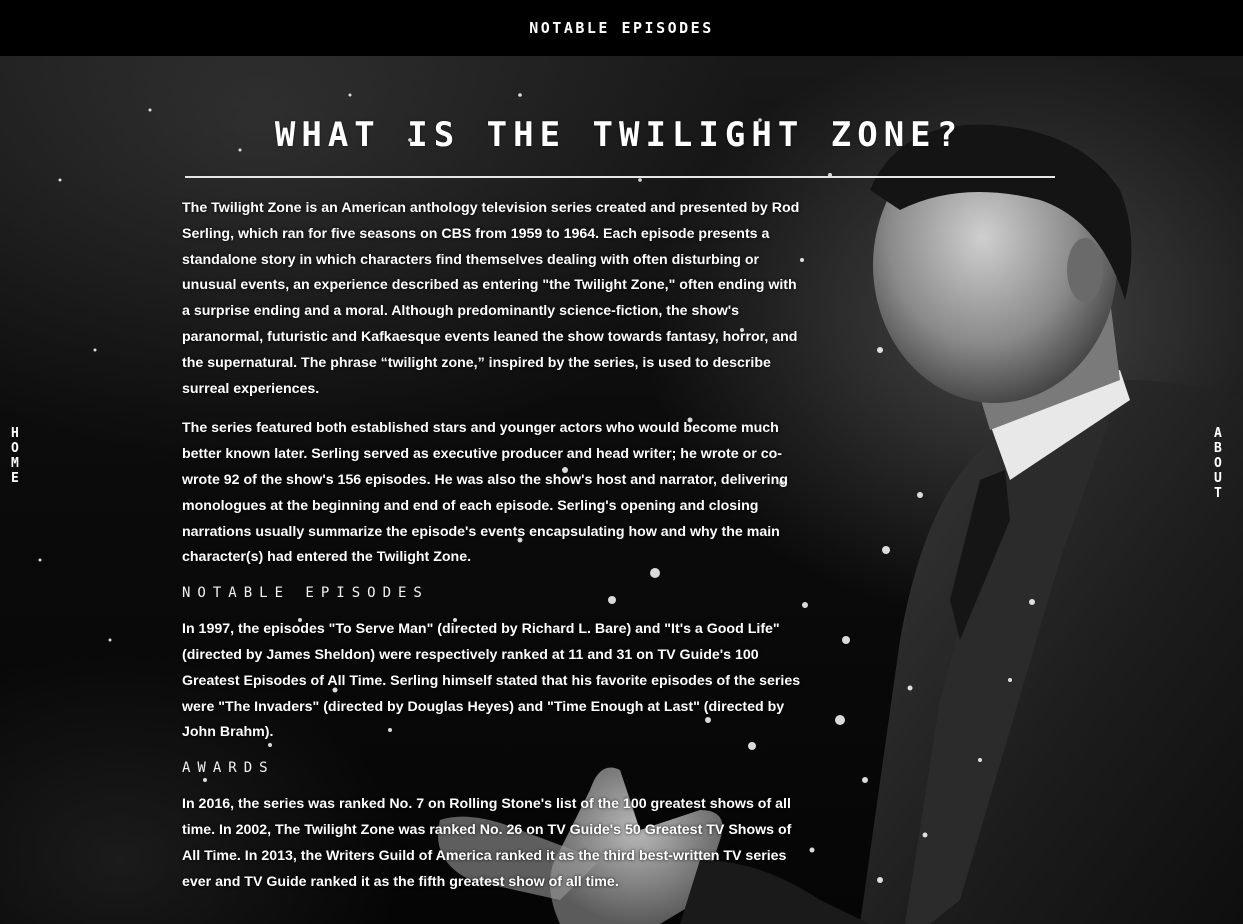  I want to click on nav-link-about: A B O U T, so click(1218, 463).